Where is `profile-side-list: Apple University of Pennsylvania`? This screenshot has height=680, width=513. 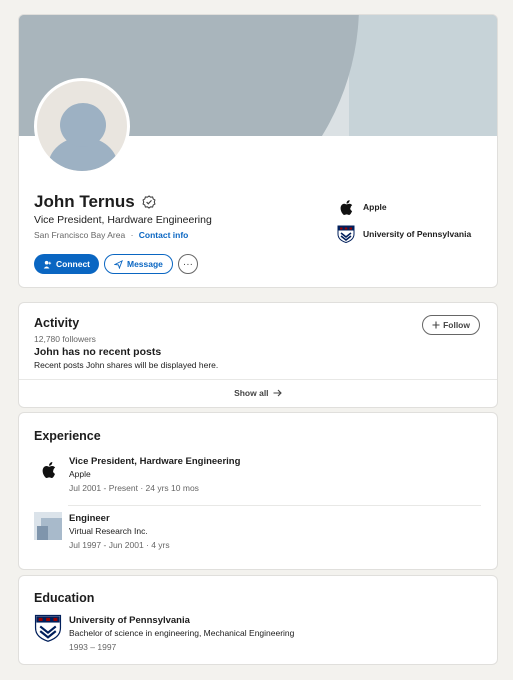
profile-side-list: Apple University of Pennsylvania is located at coordinates (404, 222).